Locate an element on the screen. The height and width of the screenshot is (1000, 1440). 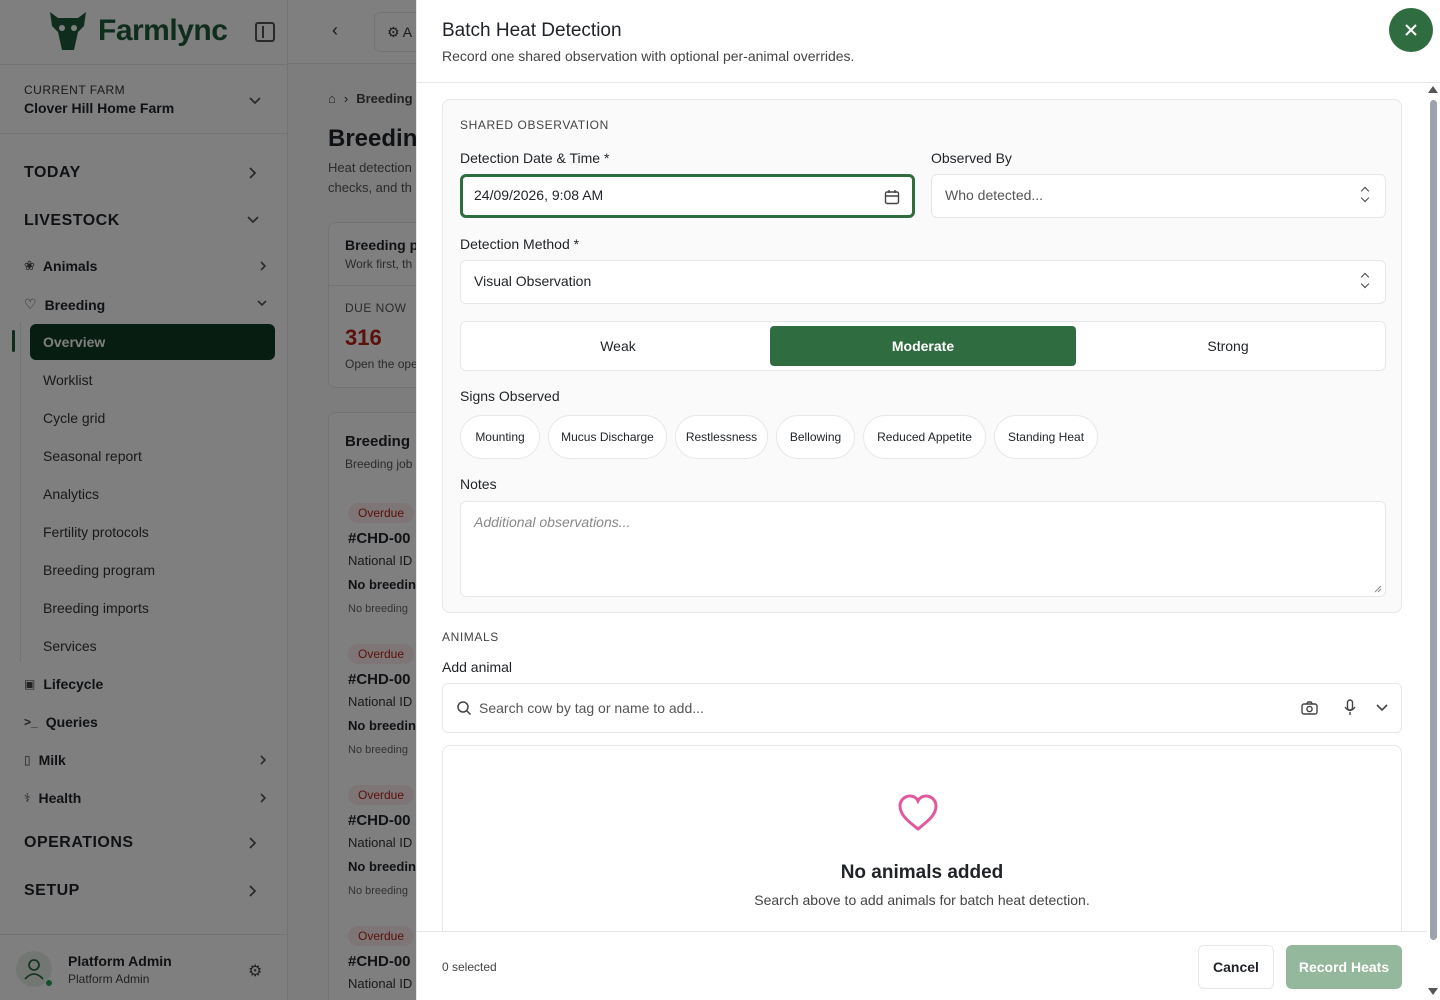
camera-icon is located at coordinates (1309, 708).